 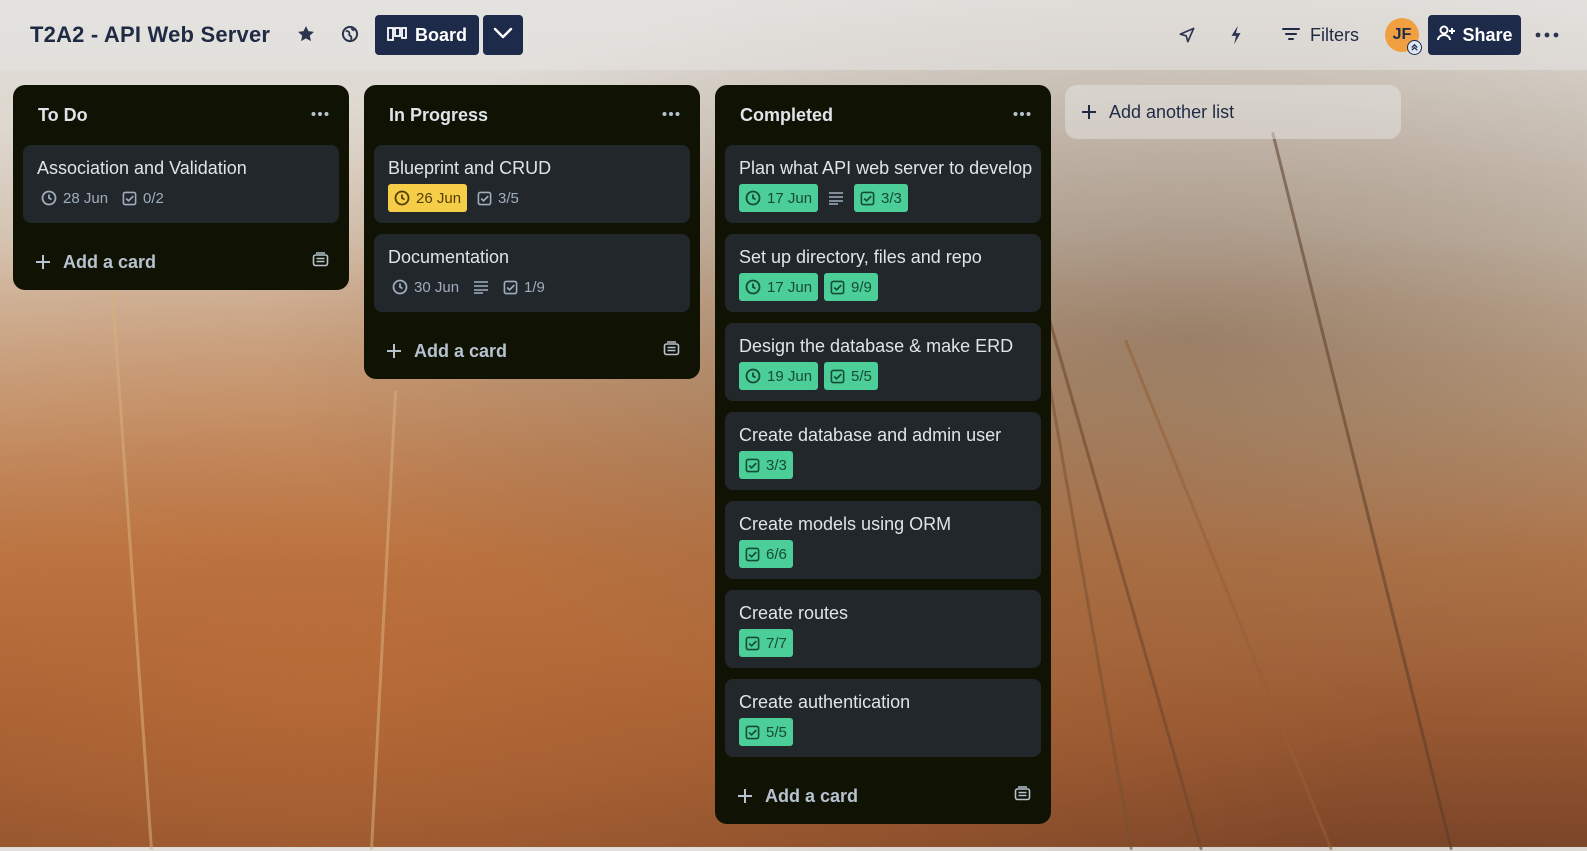 What do you see at coordinates (306, 34) in the screenshot?
I see `star-icon` at bounding box center [306, 34].